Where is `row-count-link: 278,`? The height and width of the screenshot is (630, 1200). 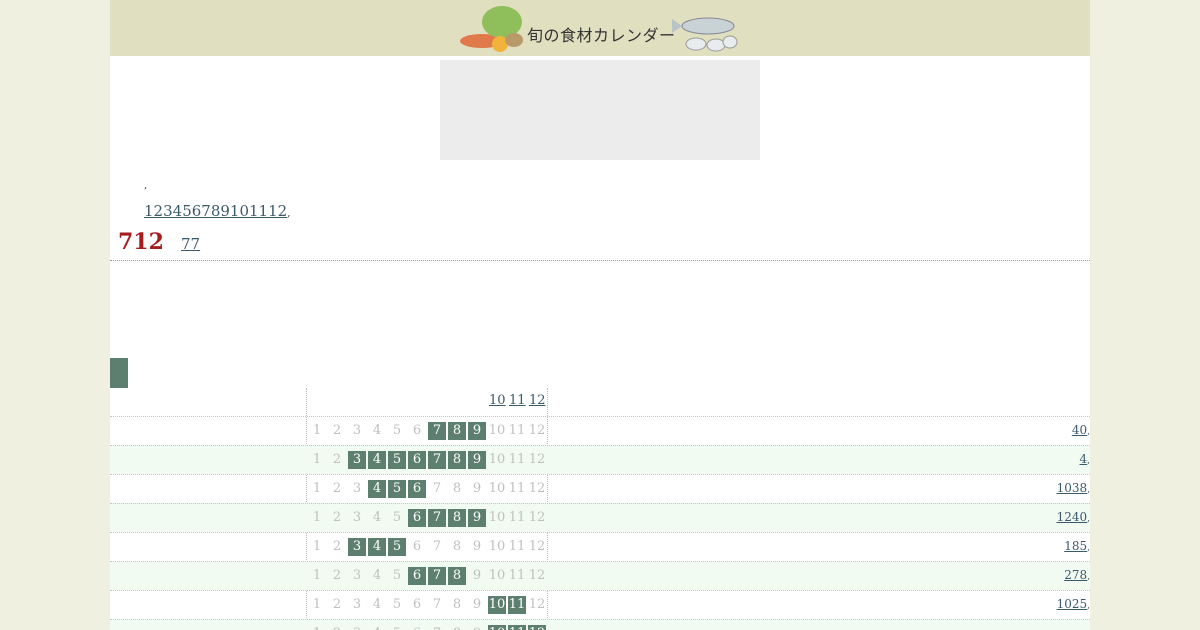 row-count-link: 278, is located at coordinates (1077, 575).